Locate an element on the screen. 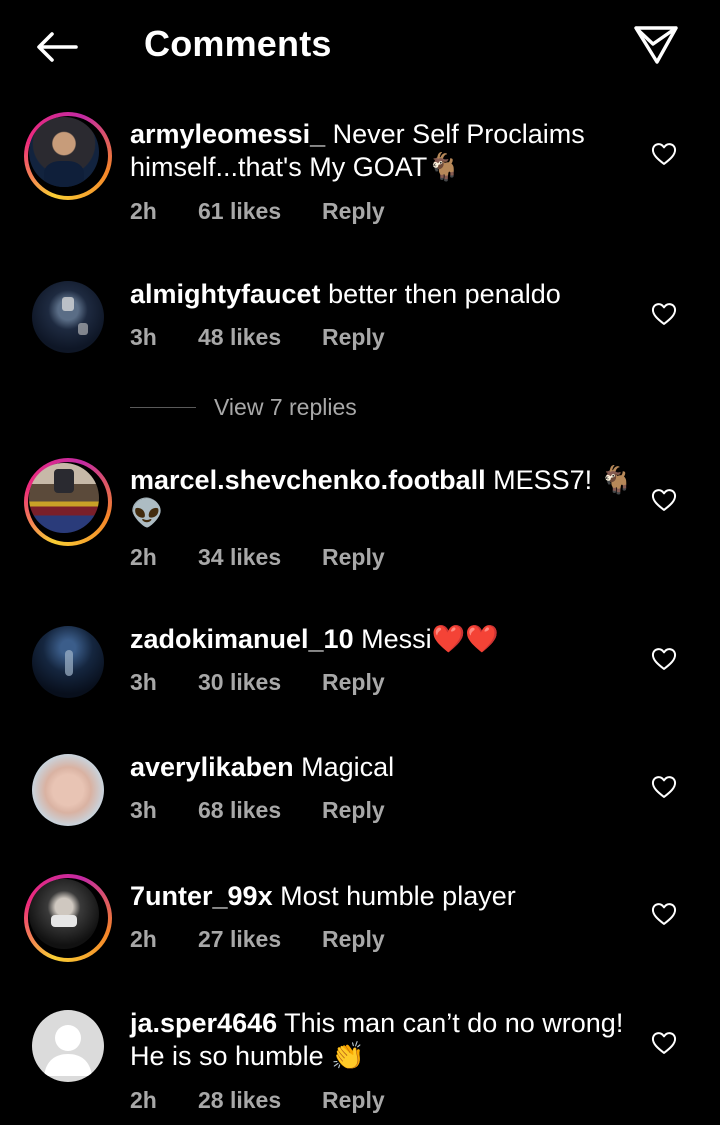  comment-meta: 2h 34 likes Reply is located at coordinates (257, 557).